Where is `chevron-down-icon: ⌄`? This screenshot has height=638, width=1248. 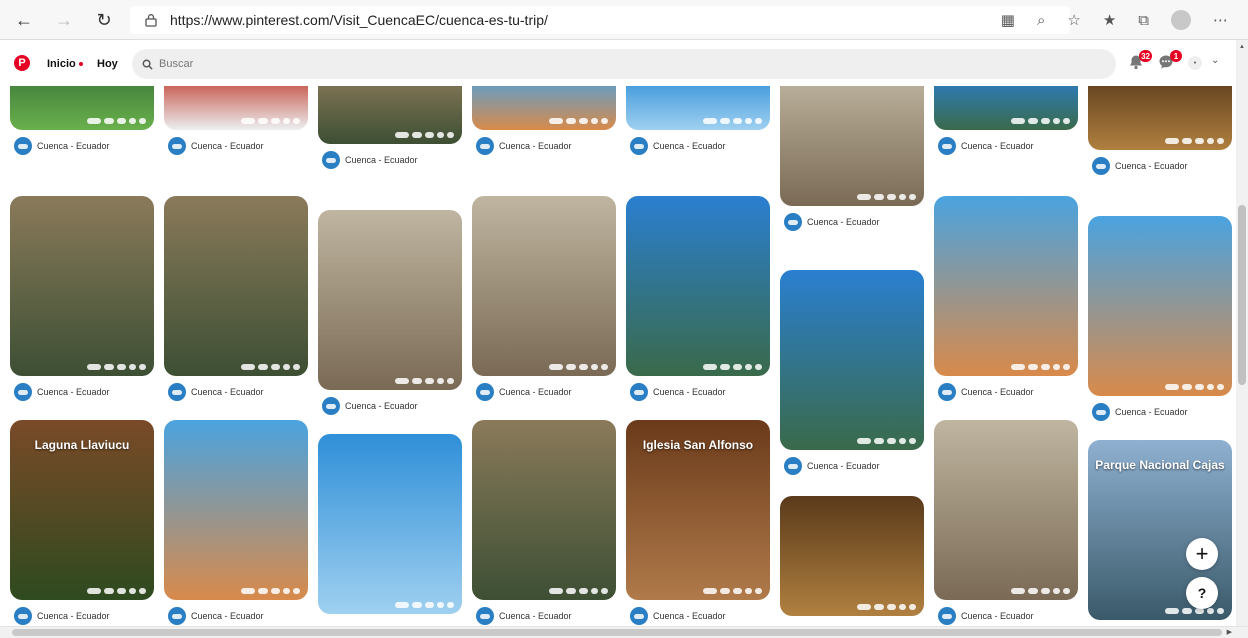 chevron-down-icon: ⌄ is located at coordinates (1215, 60).